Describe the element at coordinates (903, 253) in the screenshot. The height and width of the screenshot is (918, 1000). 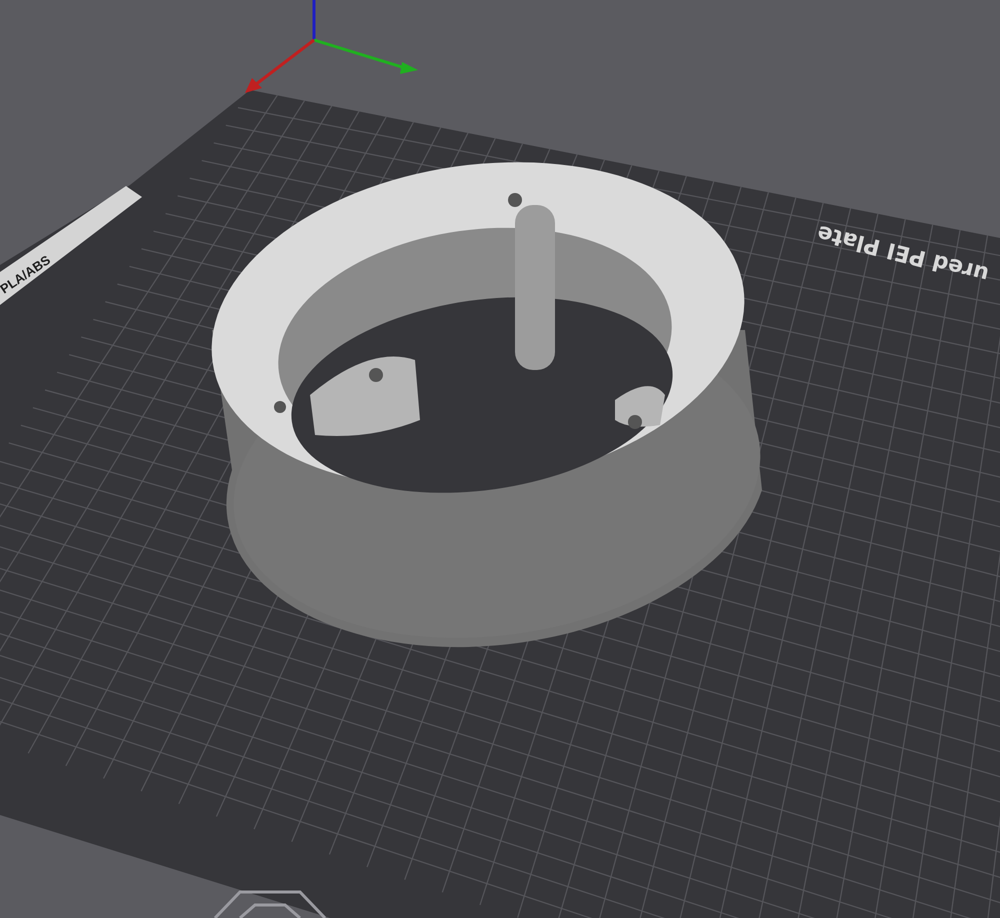
I see `bed-label: ured PEI Plate` at that location.